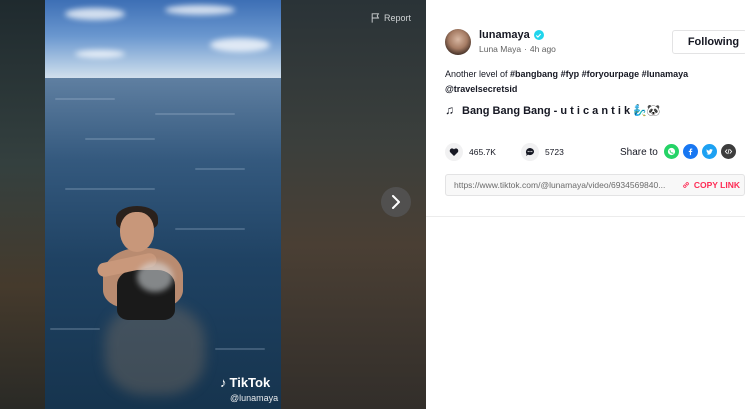 The height and width of the screenshot is (409, 745). What do you see at coordinates (500, 49) in the screenshot?
I see `author-display-name: Luna Maya` at bounding box center [500, 49].